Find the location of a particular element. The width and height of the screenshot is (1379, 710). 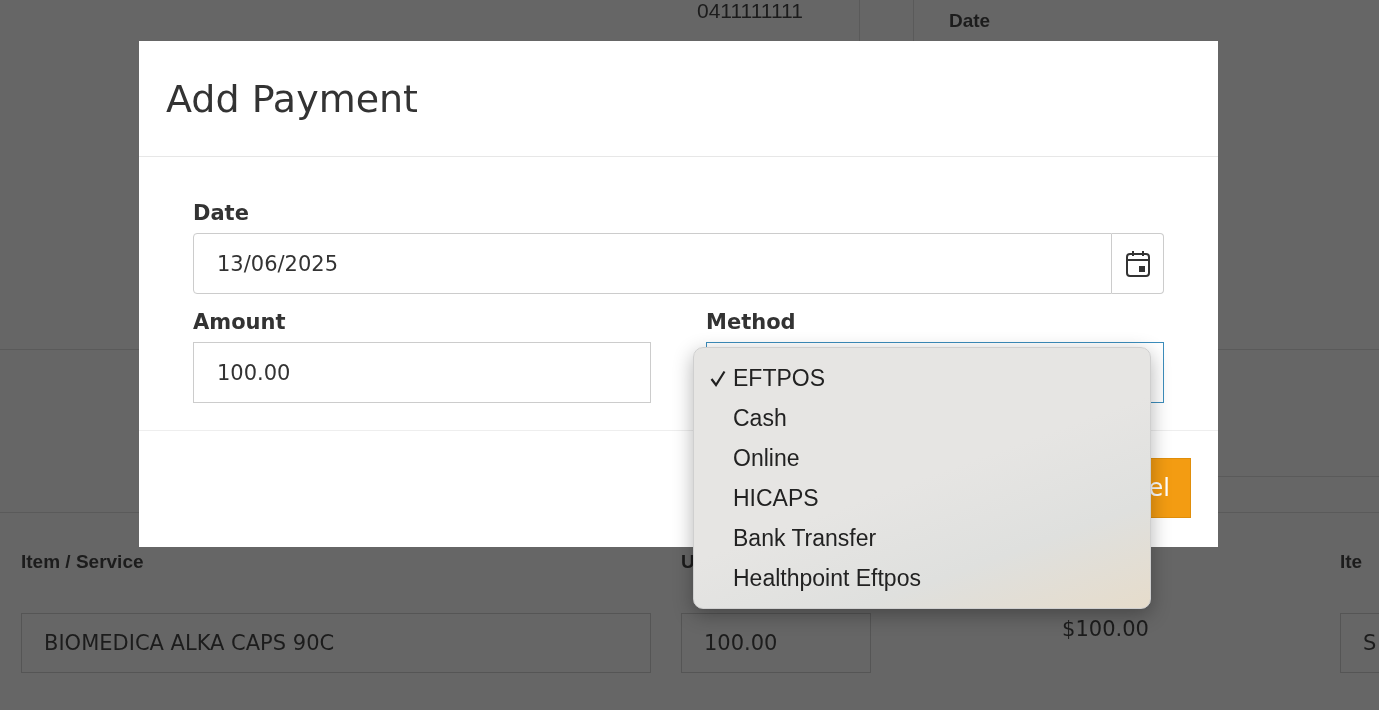

column-header: Date is located at coordinates (970, 20).